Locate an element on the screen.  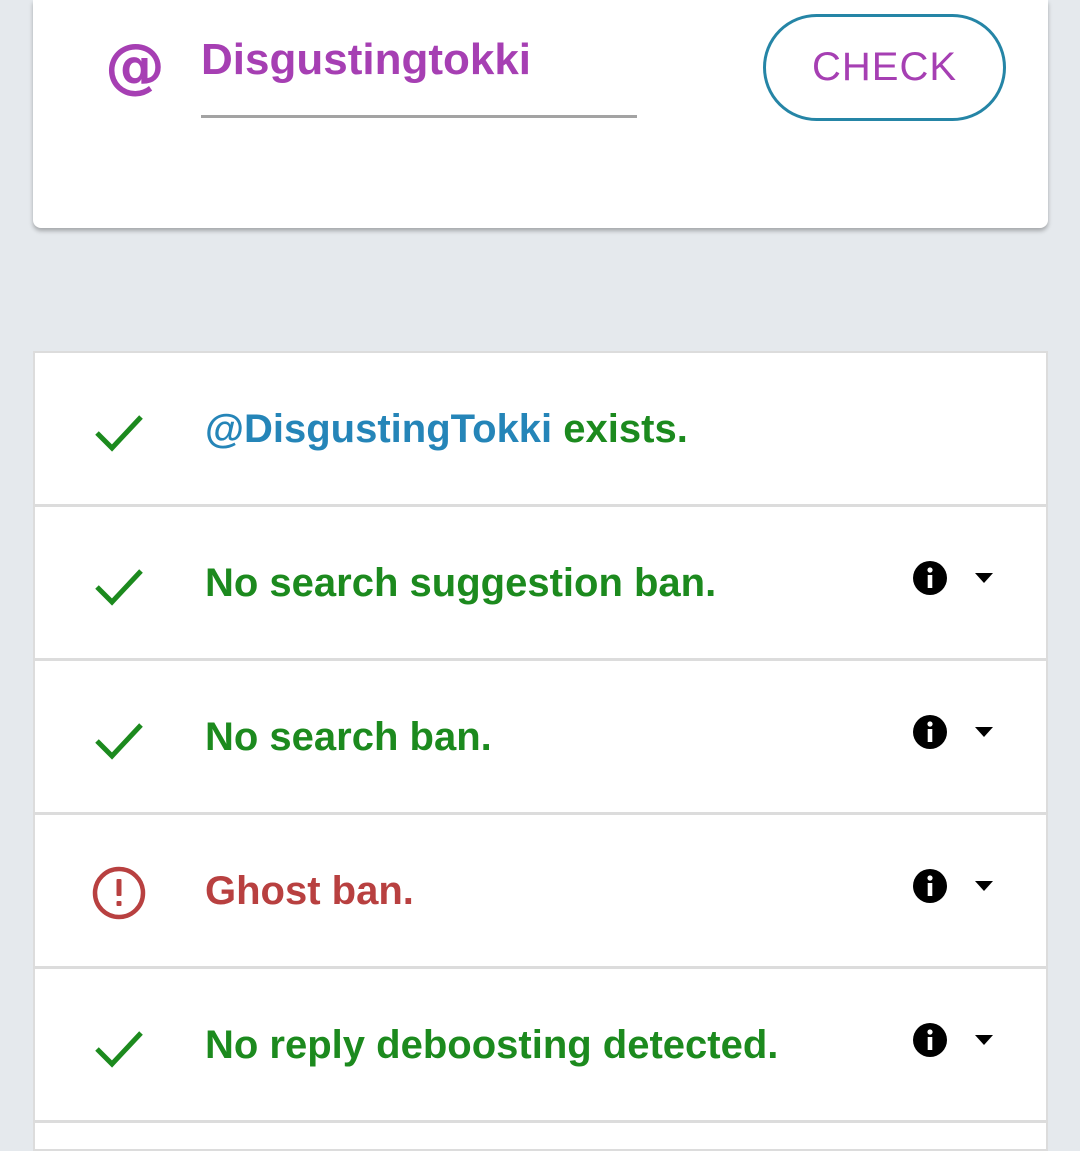
result-text: No search ban. is located at coordinates (348, 737).